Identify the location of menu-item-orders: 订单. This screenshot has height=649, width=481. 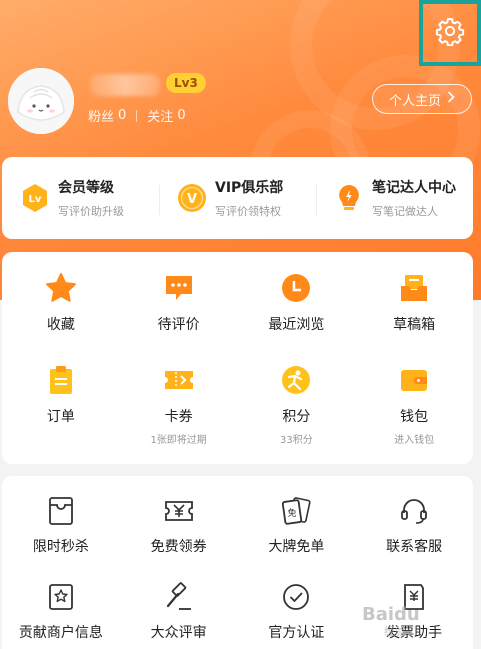
(61, 390).